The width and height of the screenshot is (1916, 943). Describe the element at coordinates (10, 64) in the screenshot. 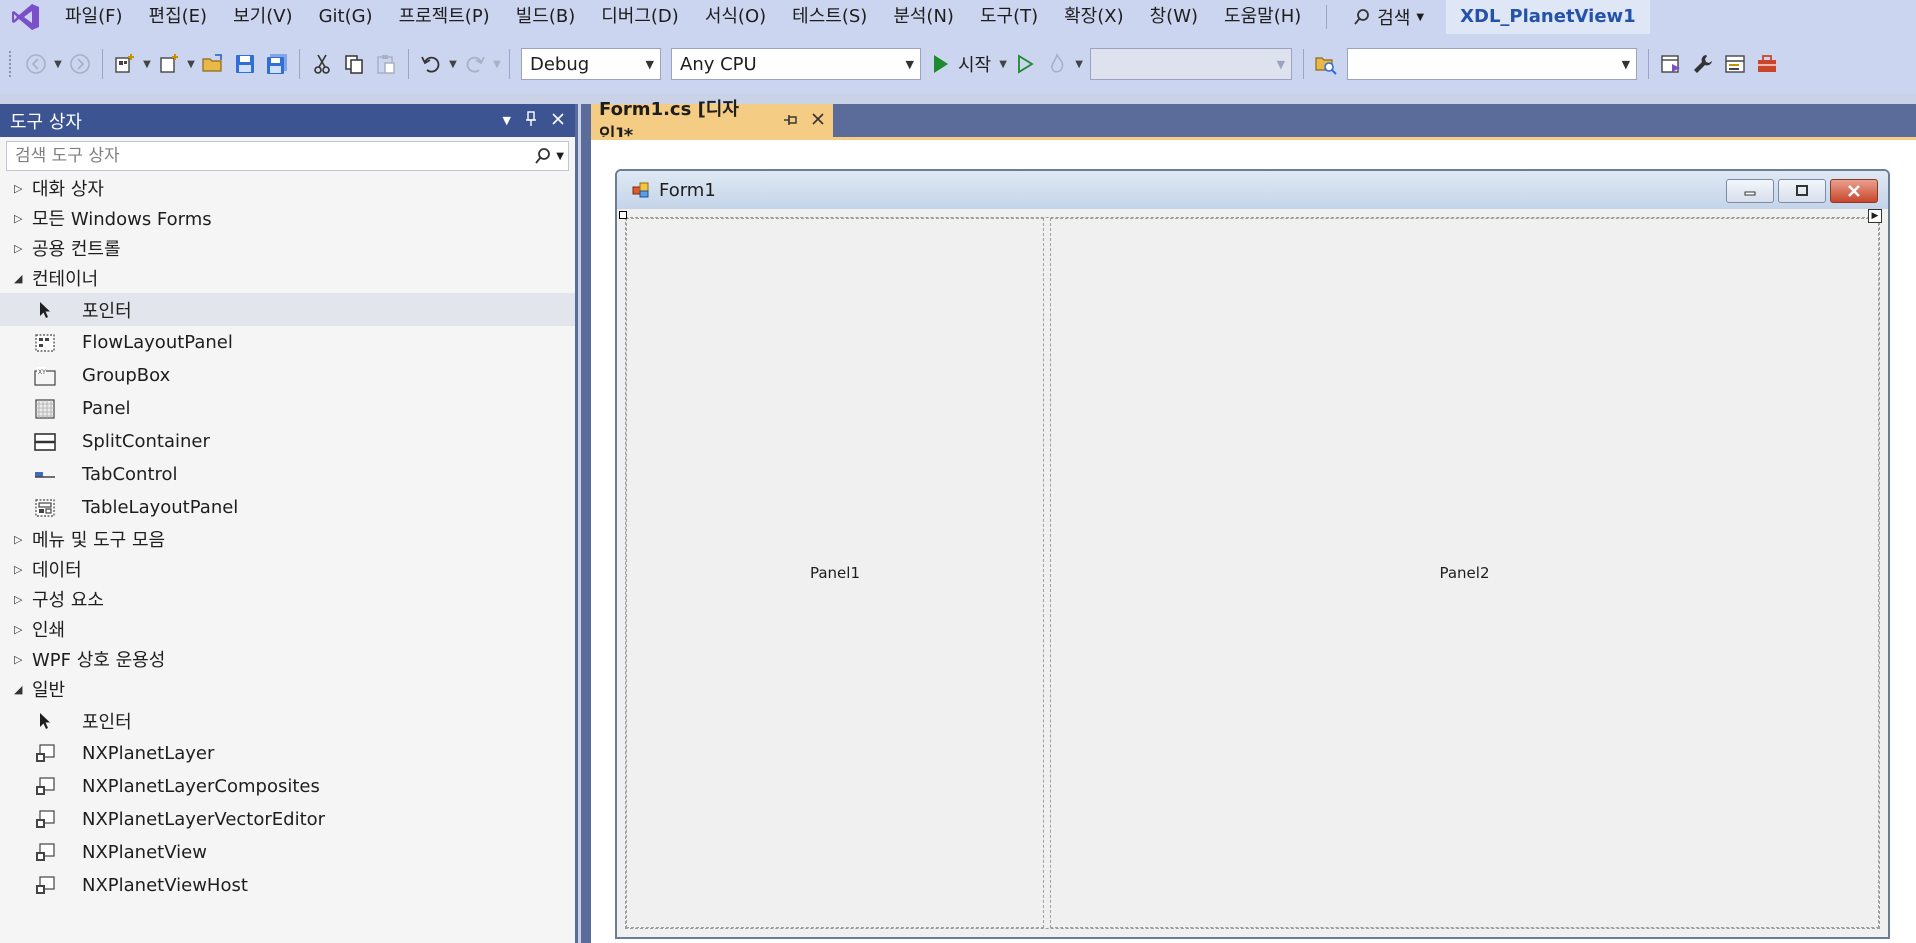

I see `toolbar-grip` at that location.